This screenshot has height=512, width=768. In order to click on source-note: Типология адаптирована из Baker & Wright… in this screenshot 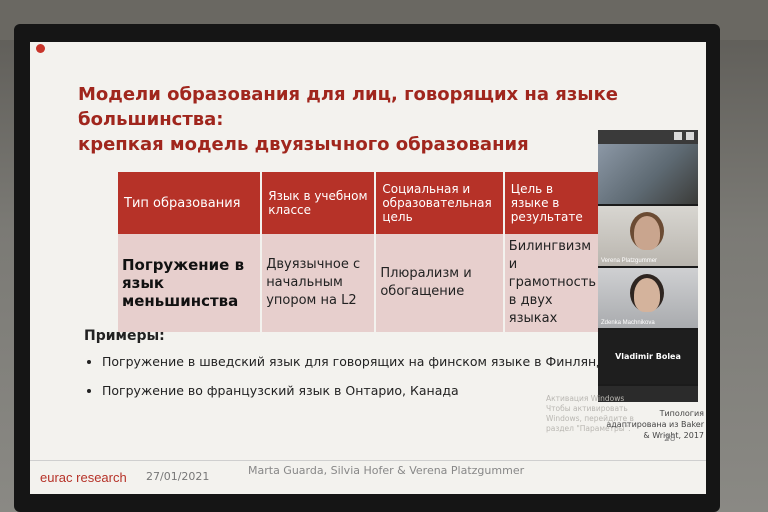, I will do `click(655, 424)`.